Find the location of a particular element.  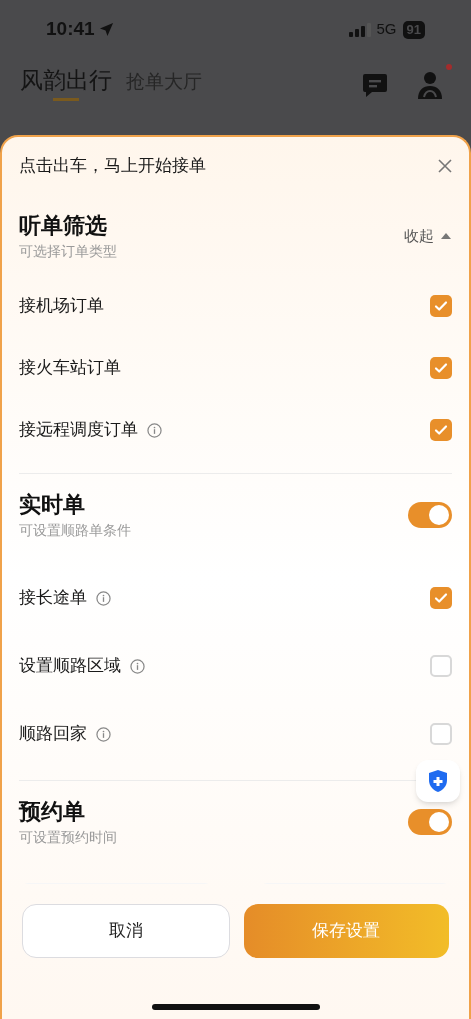

section-title: 实时单 is located at coordinates (52, 505).